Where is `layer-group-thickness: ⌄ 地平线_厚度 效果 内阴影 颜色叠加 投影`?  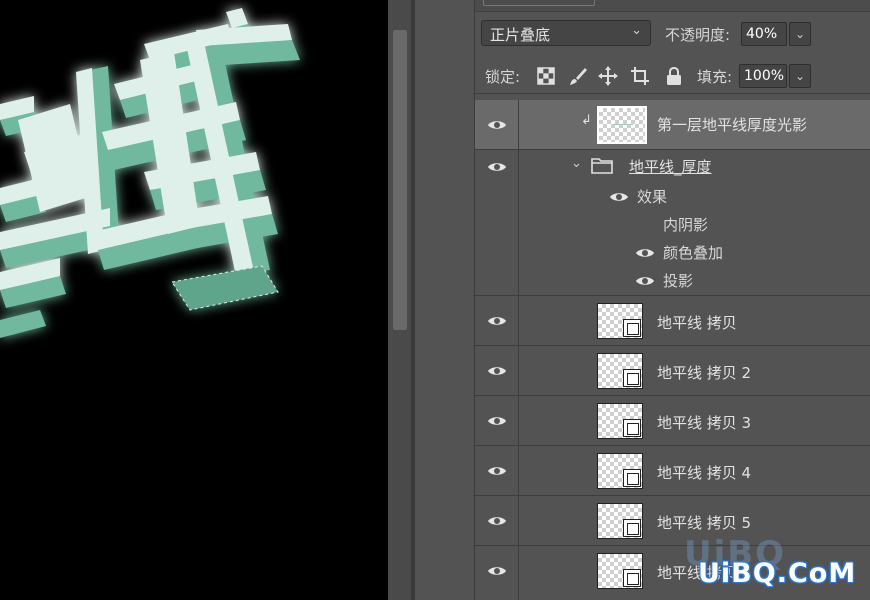 layer-group-thickness: ⌄ 地平线_厚度 效果 内阴影 颜色叠加 投影 is located at coordinates (672, 223).